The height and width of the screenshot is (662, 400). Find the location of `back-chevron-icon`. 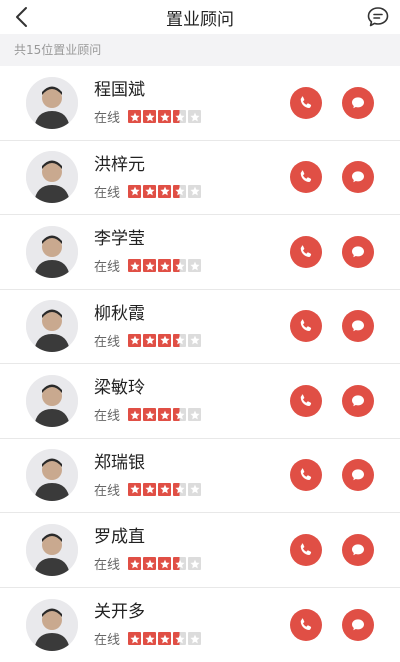

back-chevron-icon is located at coordinates (23, 17).